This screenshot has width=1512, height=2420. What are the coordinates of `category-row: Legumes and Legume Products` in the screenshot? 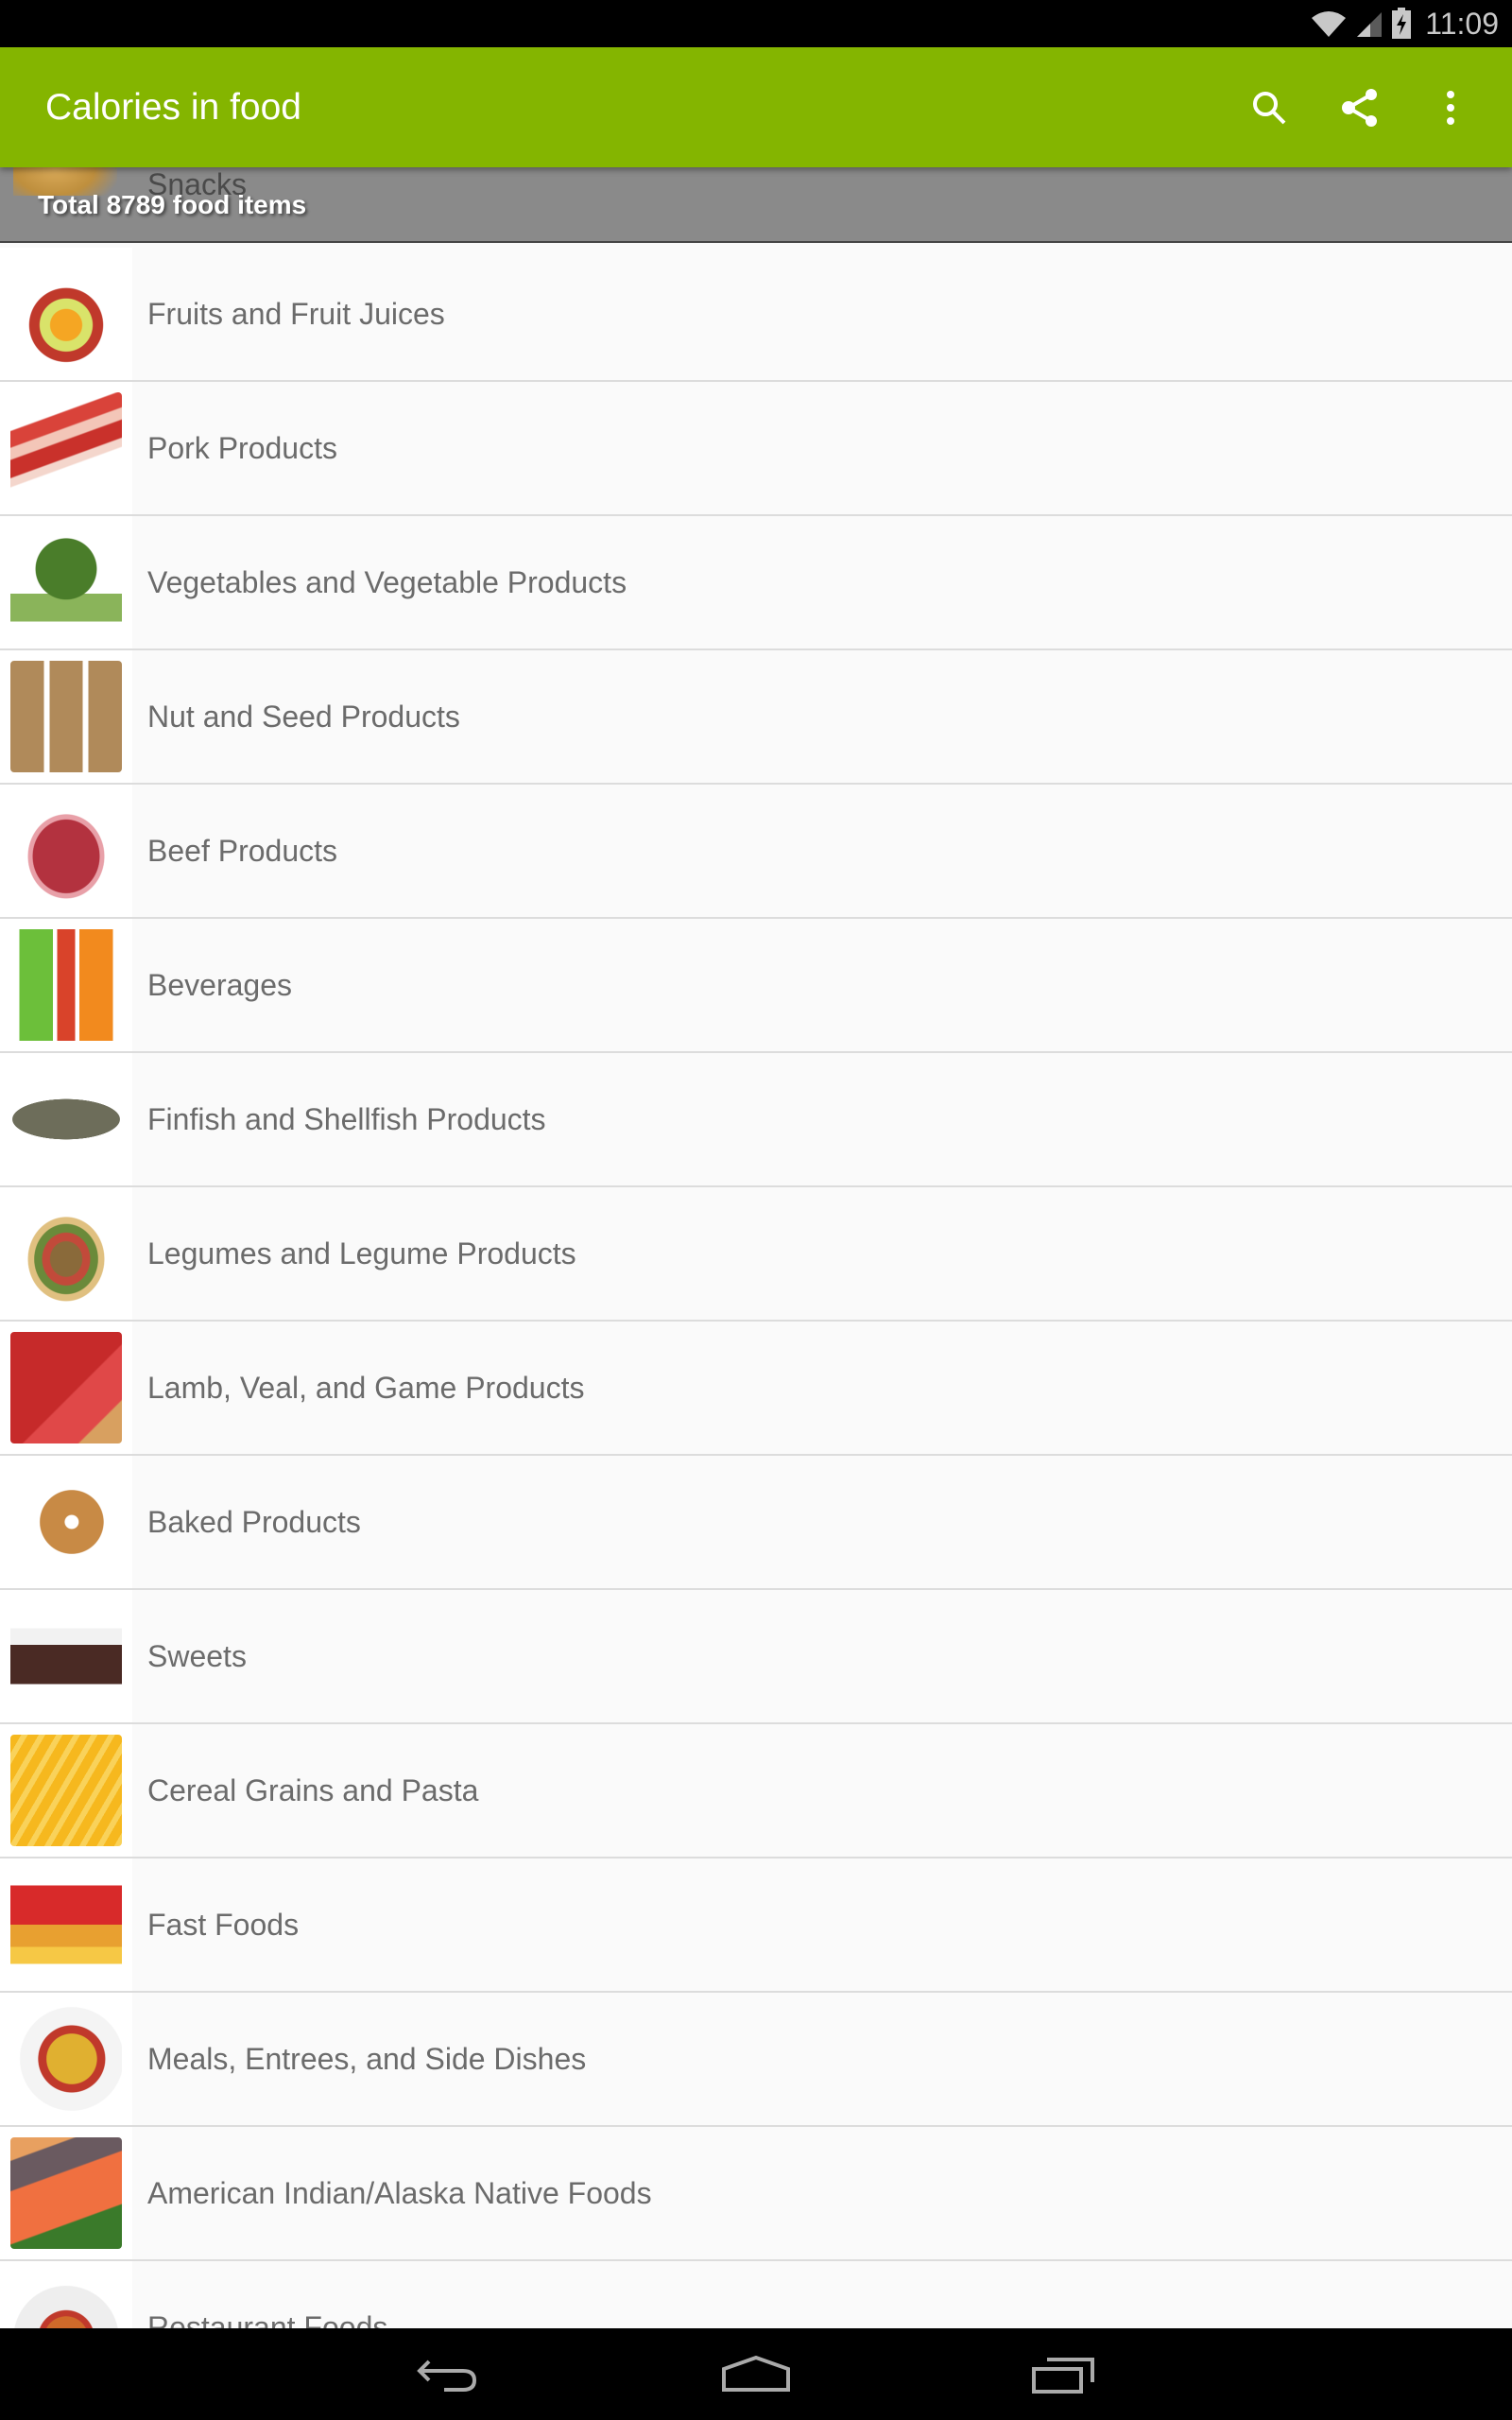 It's located at (756, 1254).